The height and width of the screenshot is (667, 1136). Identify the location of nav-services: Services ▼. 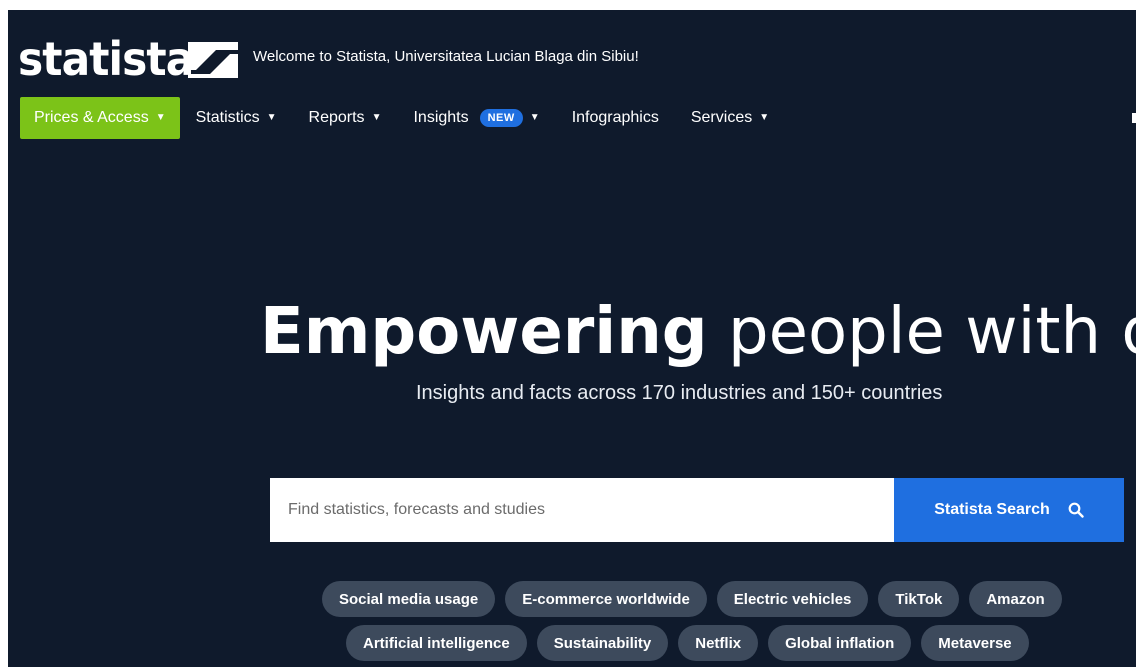
(730, 118).